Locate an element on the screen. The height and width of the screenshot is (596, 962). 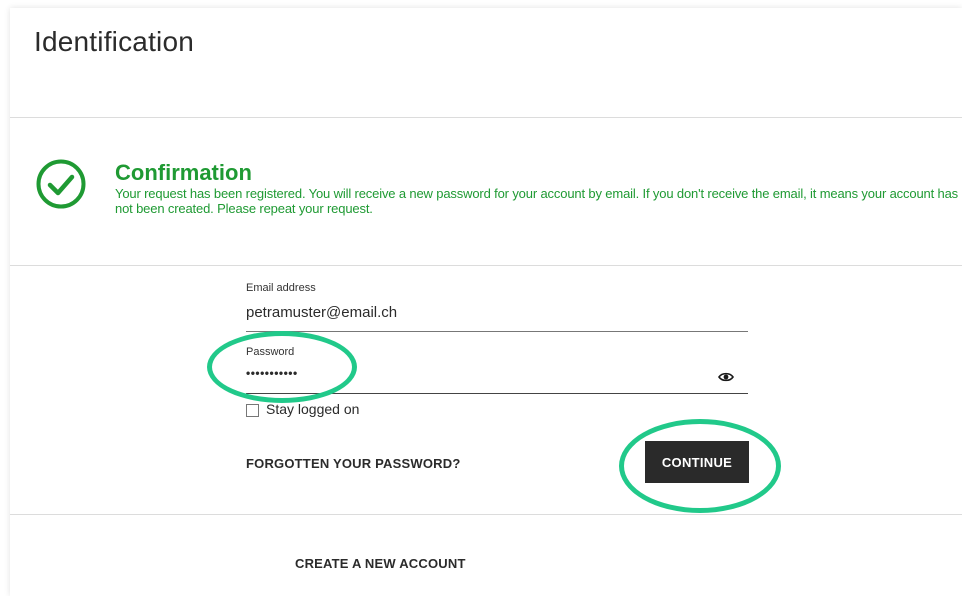
forgot-password-link: FORGOTTEN YOUR PASSWORD? is located at coordinates (353, 463).